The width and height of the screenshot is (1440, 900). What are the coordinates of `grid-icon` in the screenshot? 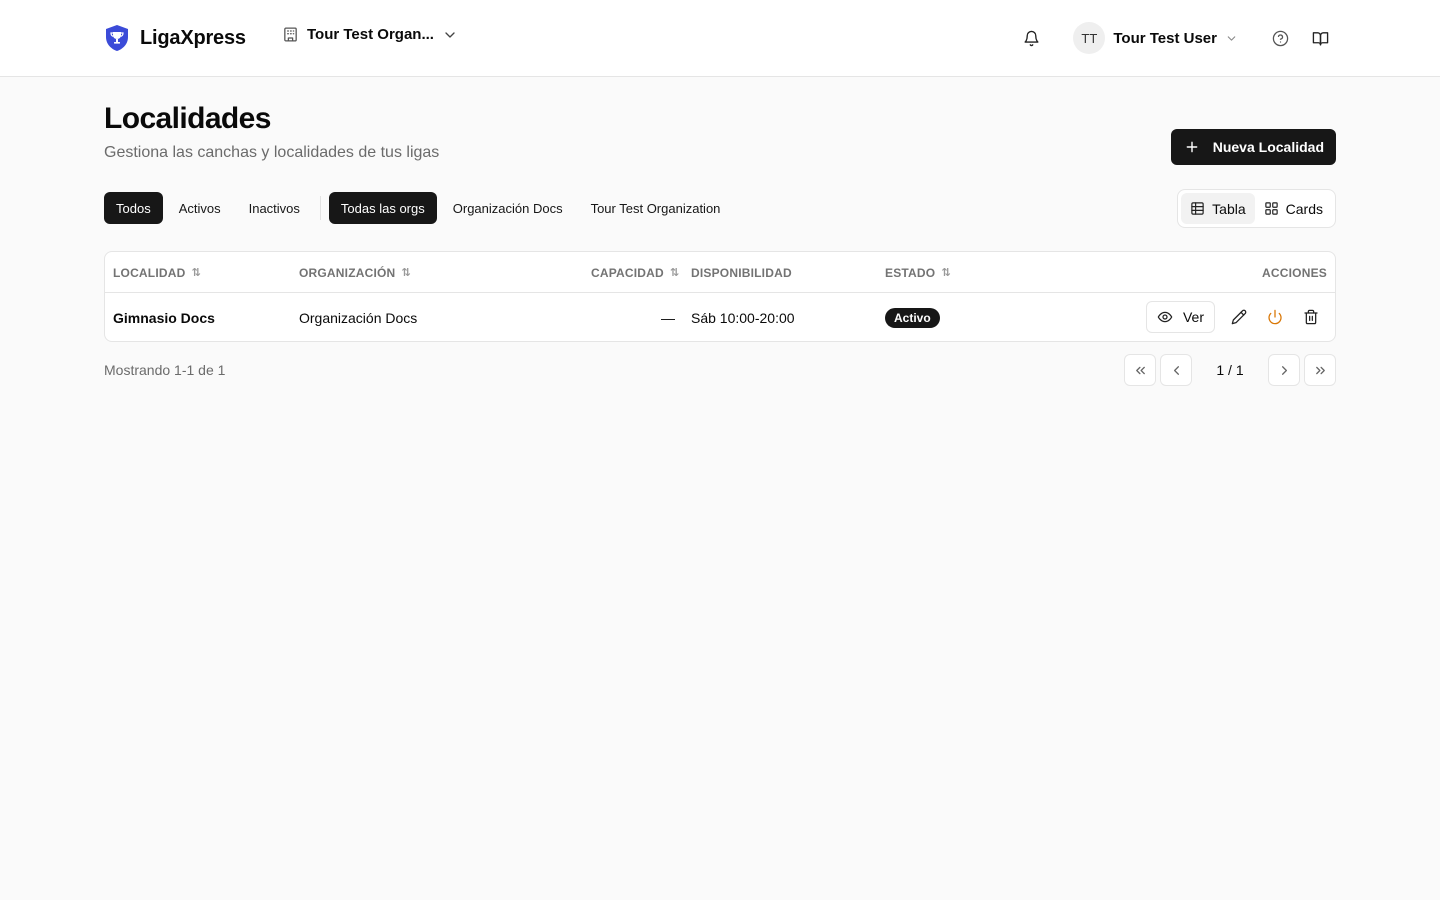 It's located at (1271, 208).